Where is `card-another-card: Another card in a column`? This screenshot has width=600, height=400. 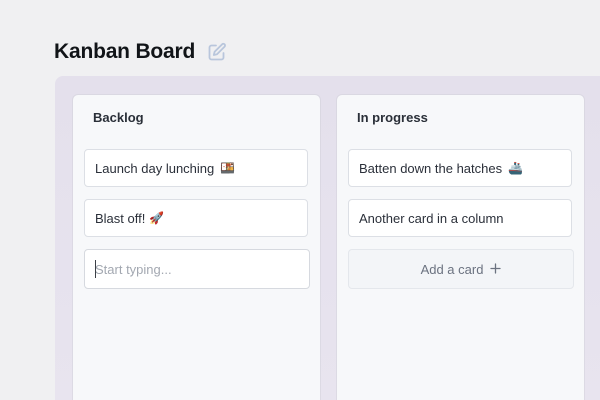
card-another-card: Another card in a column is located at coordinates (460, 218).